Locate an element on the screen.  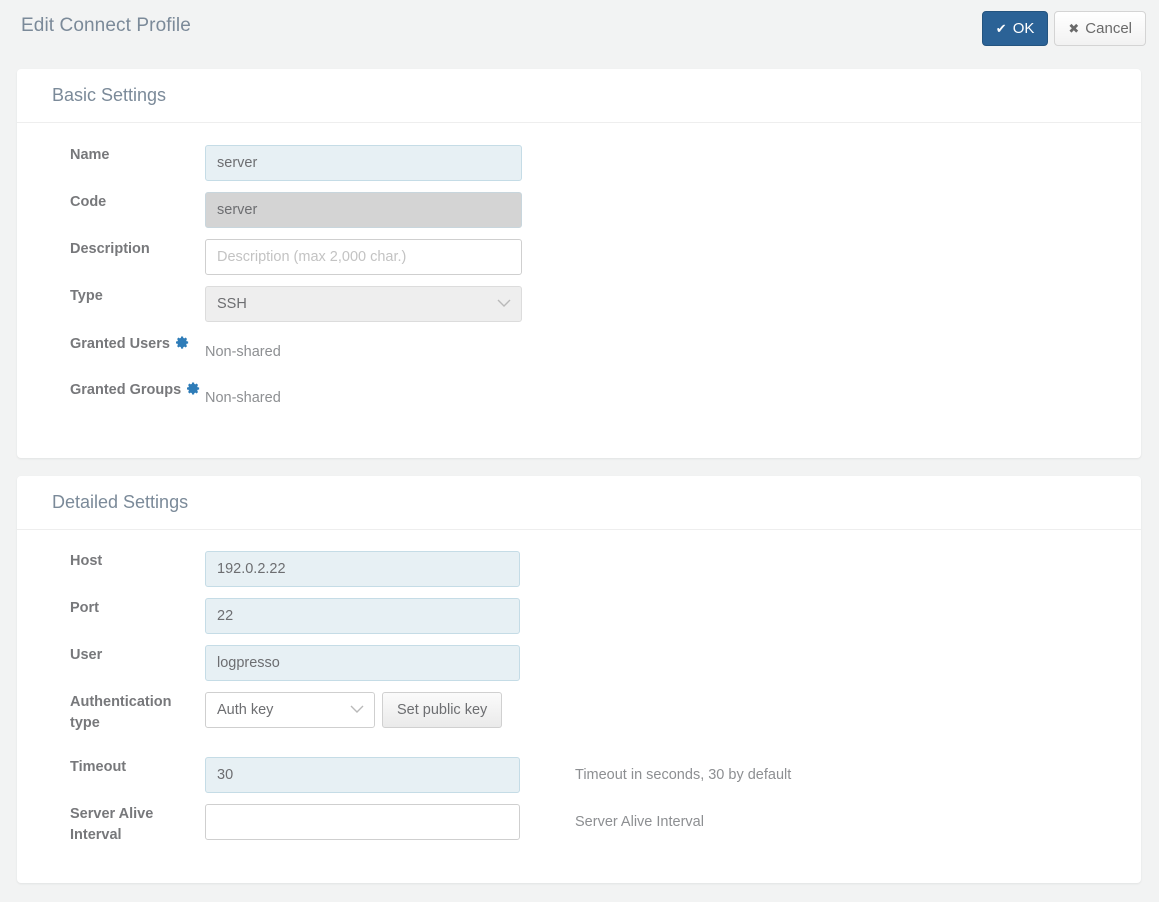
set-public-key-button-label: Set public key is located at coordinates (442, 710).